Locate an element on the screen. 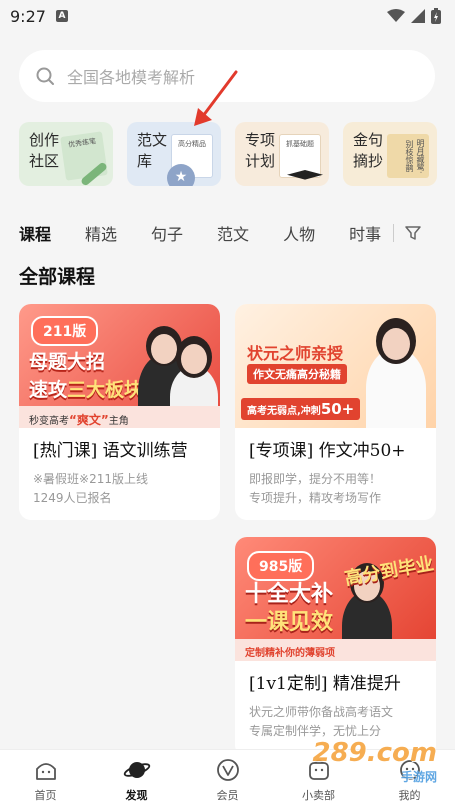  footer-text-end: 主角 is located at coordinates (118, 421).